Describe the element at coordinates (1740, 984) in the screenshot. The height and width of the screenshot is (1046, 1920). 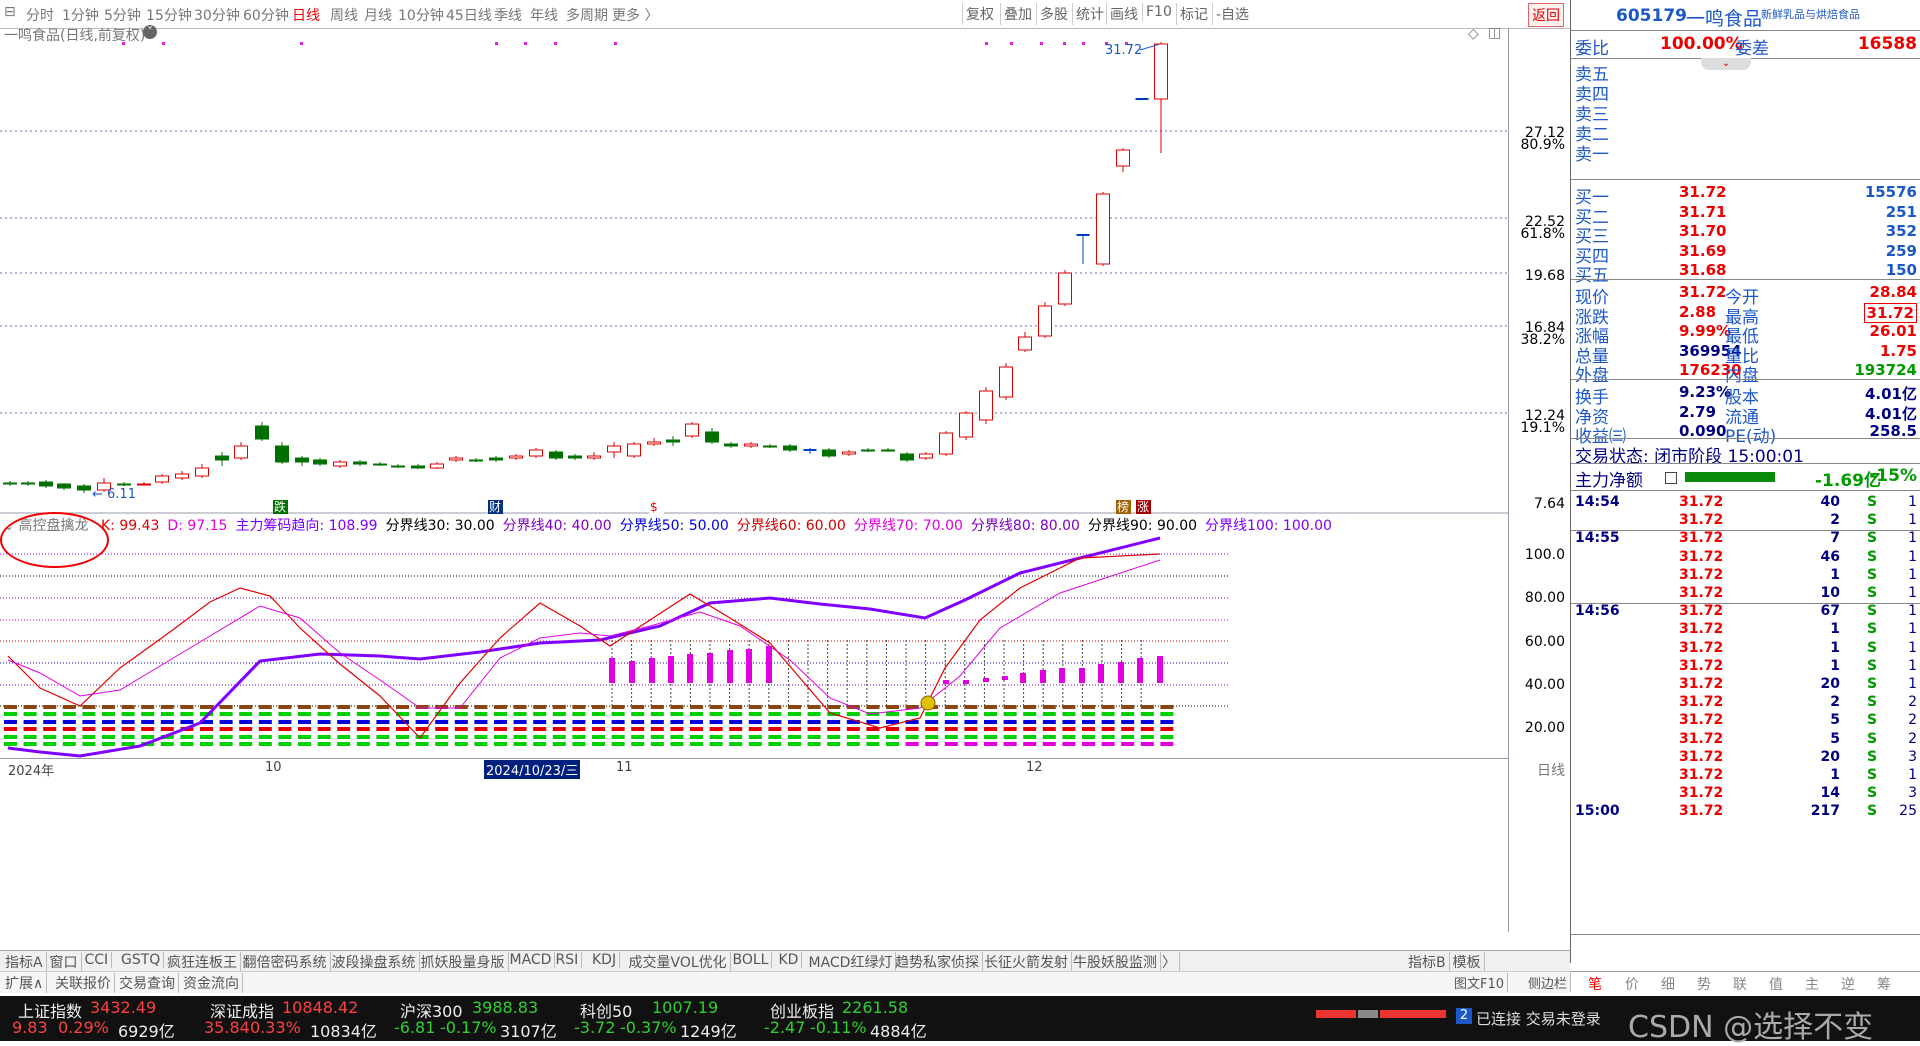
I see `panel-tab: 联` at that location.